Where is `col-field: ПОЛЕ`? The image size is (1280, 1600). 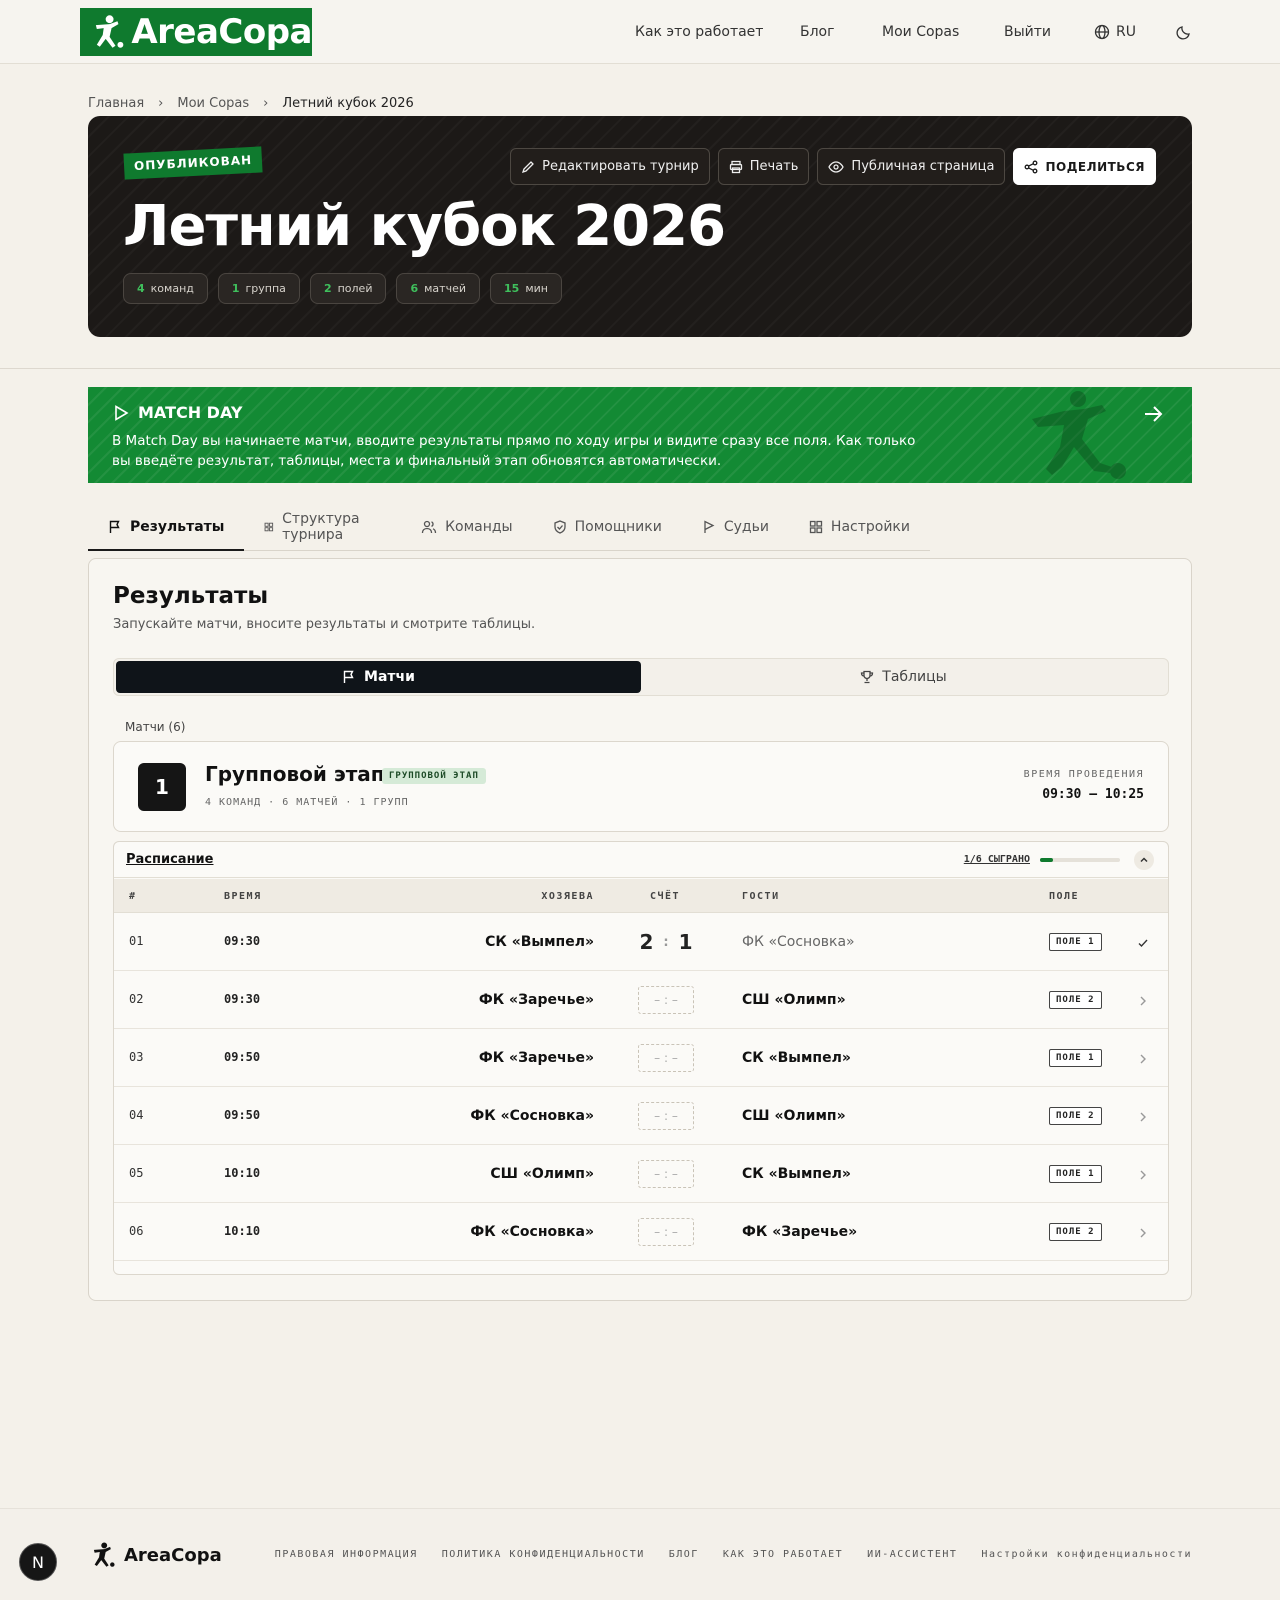
col-field: ПОЛЕ is located at coordinates (1064, 896).